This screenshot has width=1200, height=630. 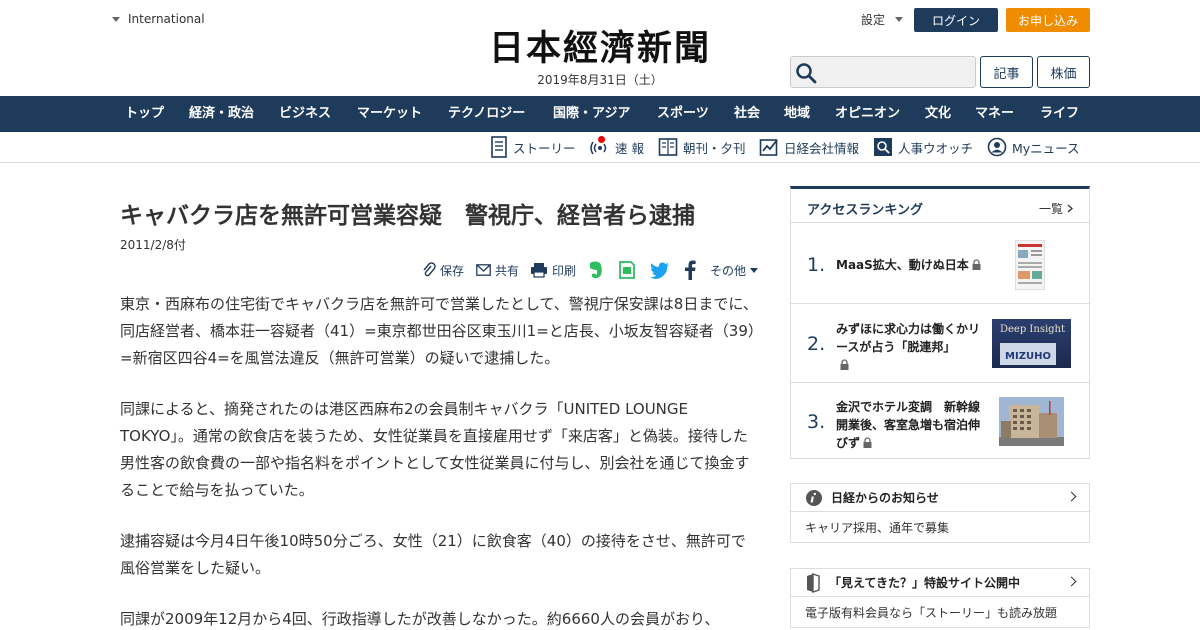 What do you see at coordinates (544, 148) in the screenshot?
I see `subnav-story-label: ストーリー` at bounding box center [544, 148].